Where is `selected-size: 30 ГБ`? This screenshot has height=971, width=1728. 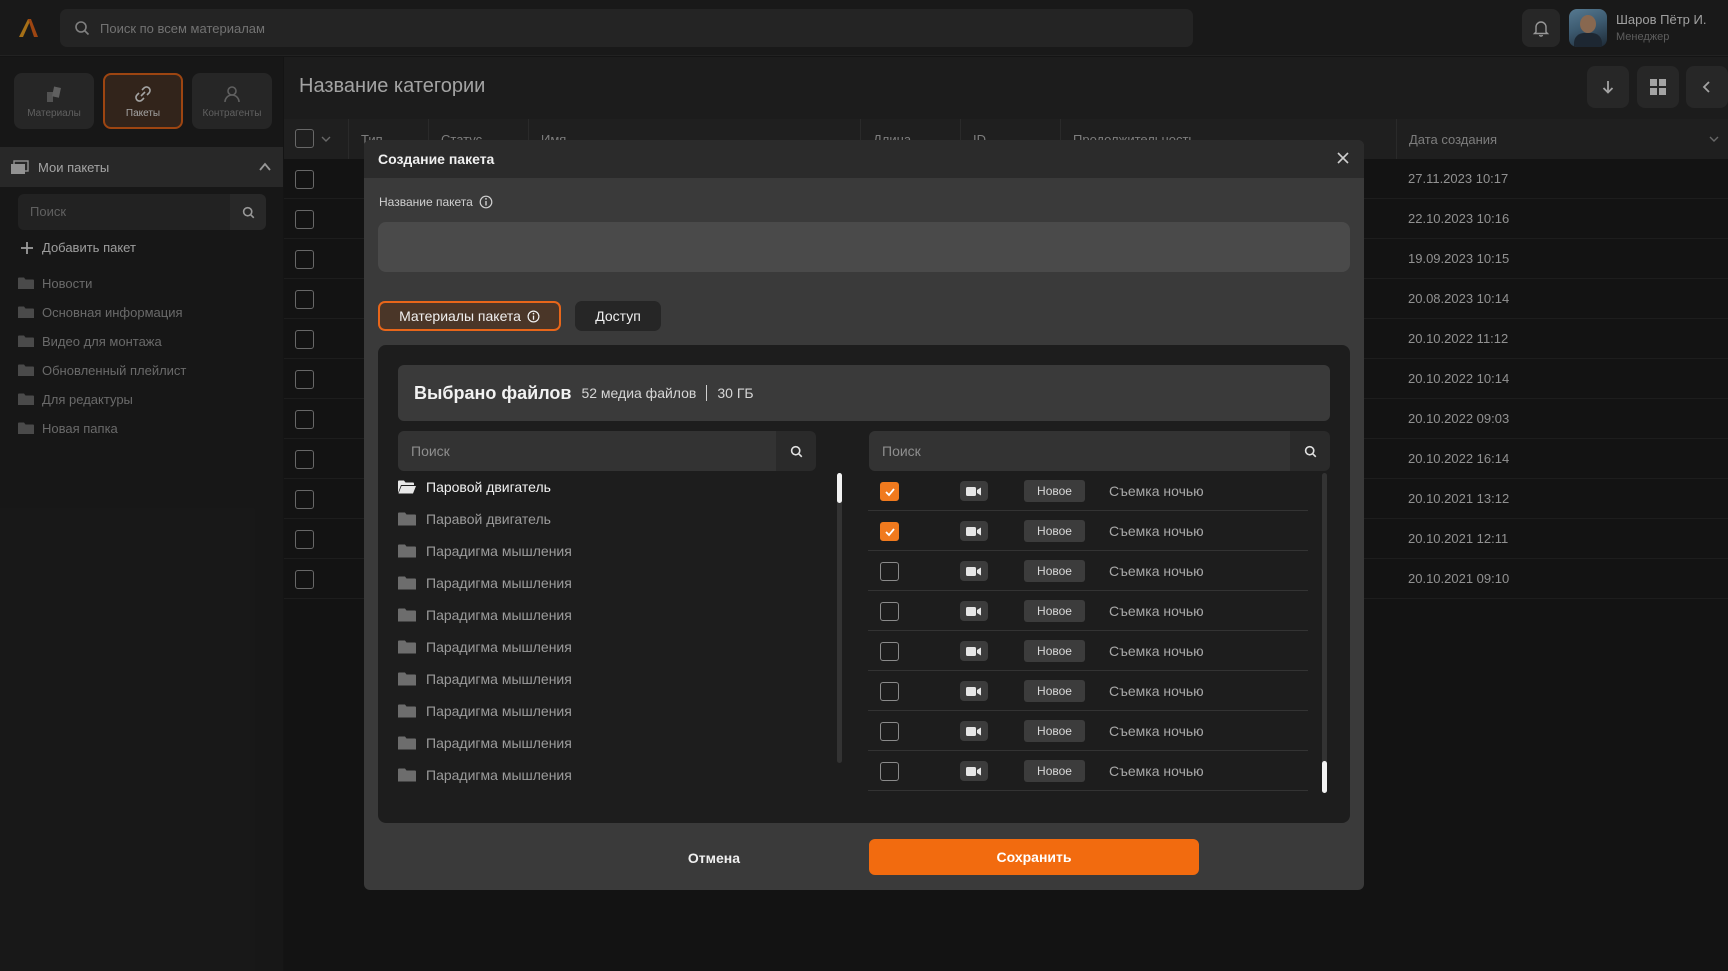
selected-size: 30 ГБ is located at coordinates (735, 393).